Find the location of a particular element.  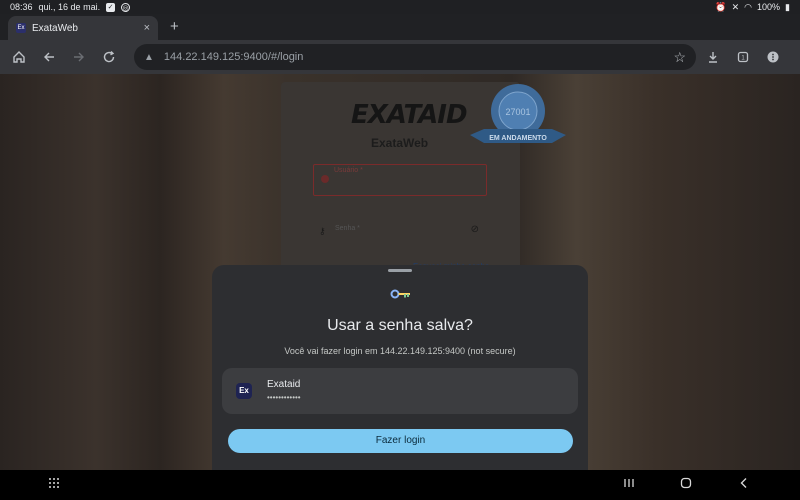

back-icon is located at coordinates (49, 57).